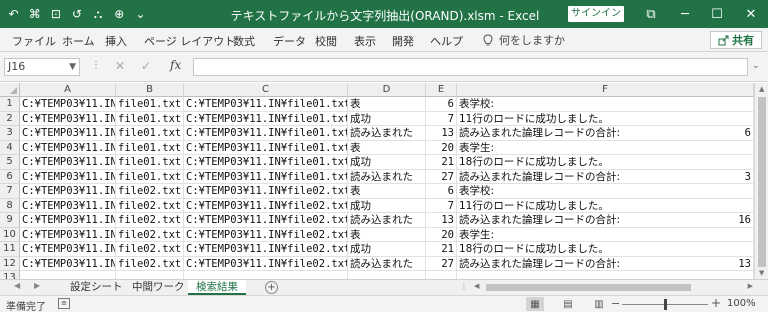 This screenshot has width=768, height=313. What do you see at coordinates (751, 14) in the screenshot?
I see `close-button: ✕` at bounding box center [751, 14].